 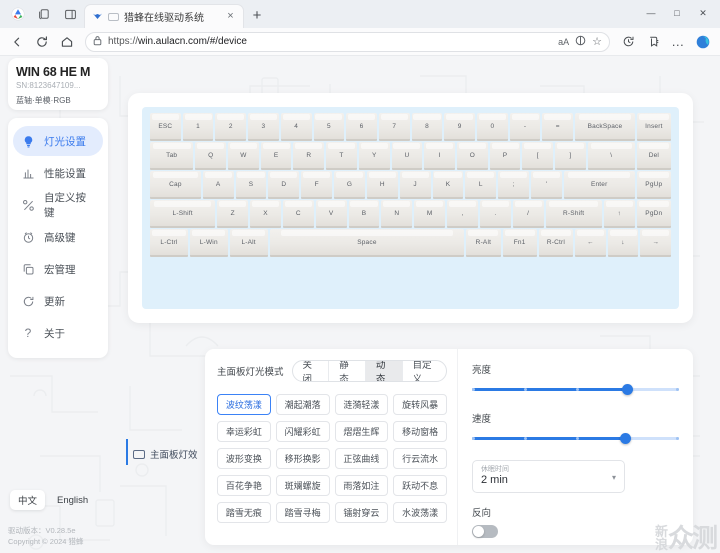 What do you see at coordinates (462, 213) in the screenshot?
I see `keyboard-key: ,` at bounding box center [462, 213].